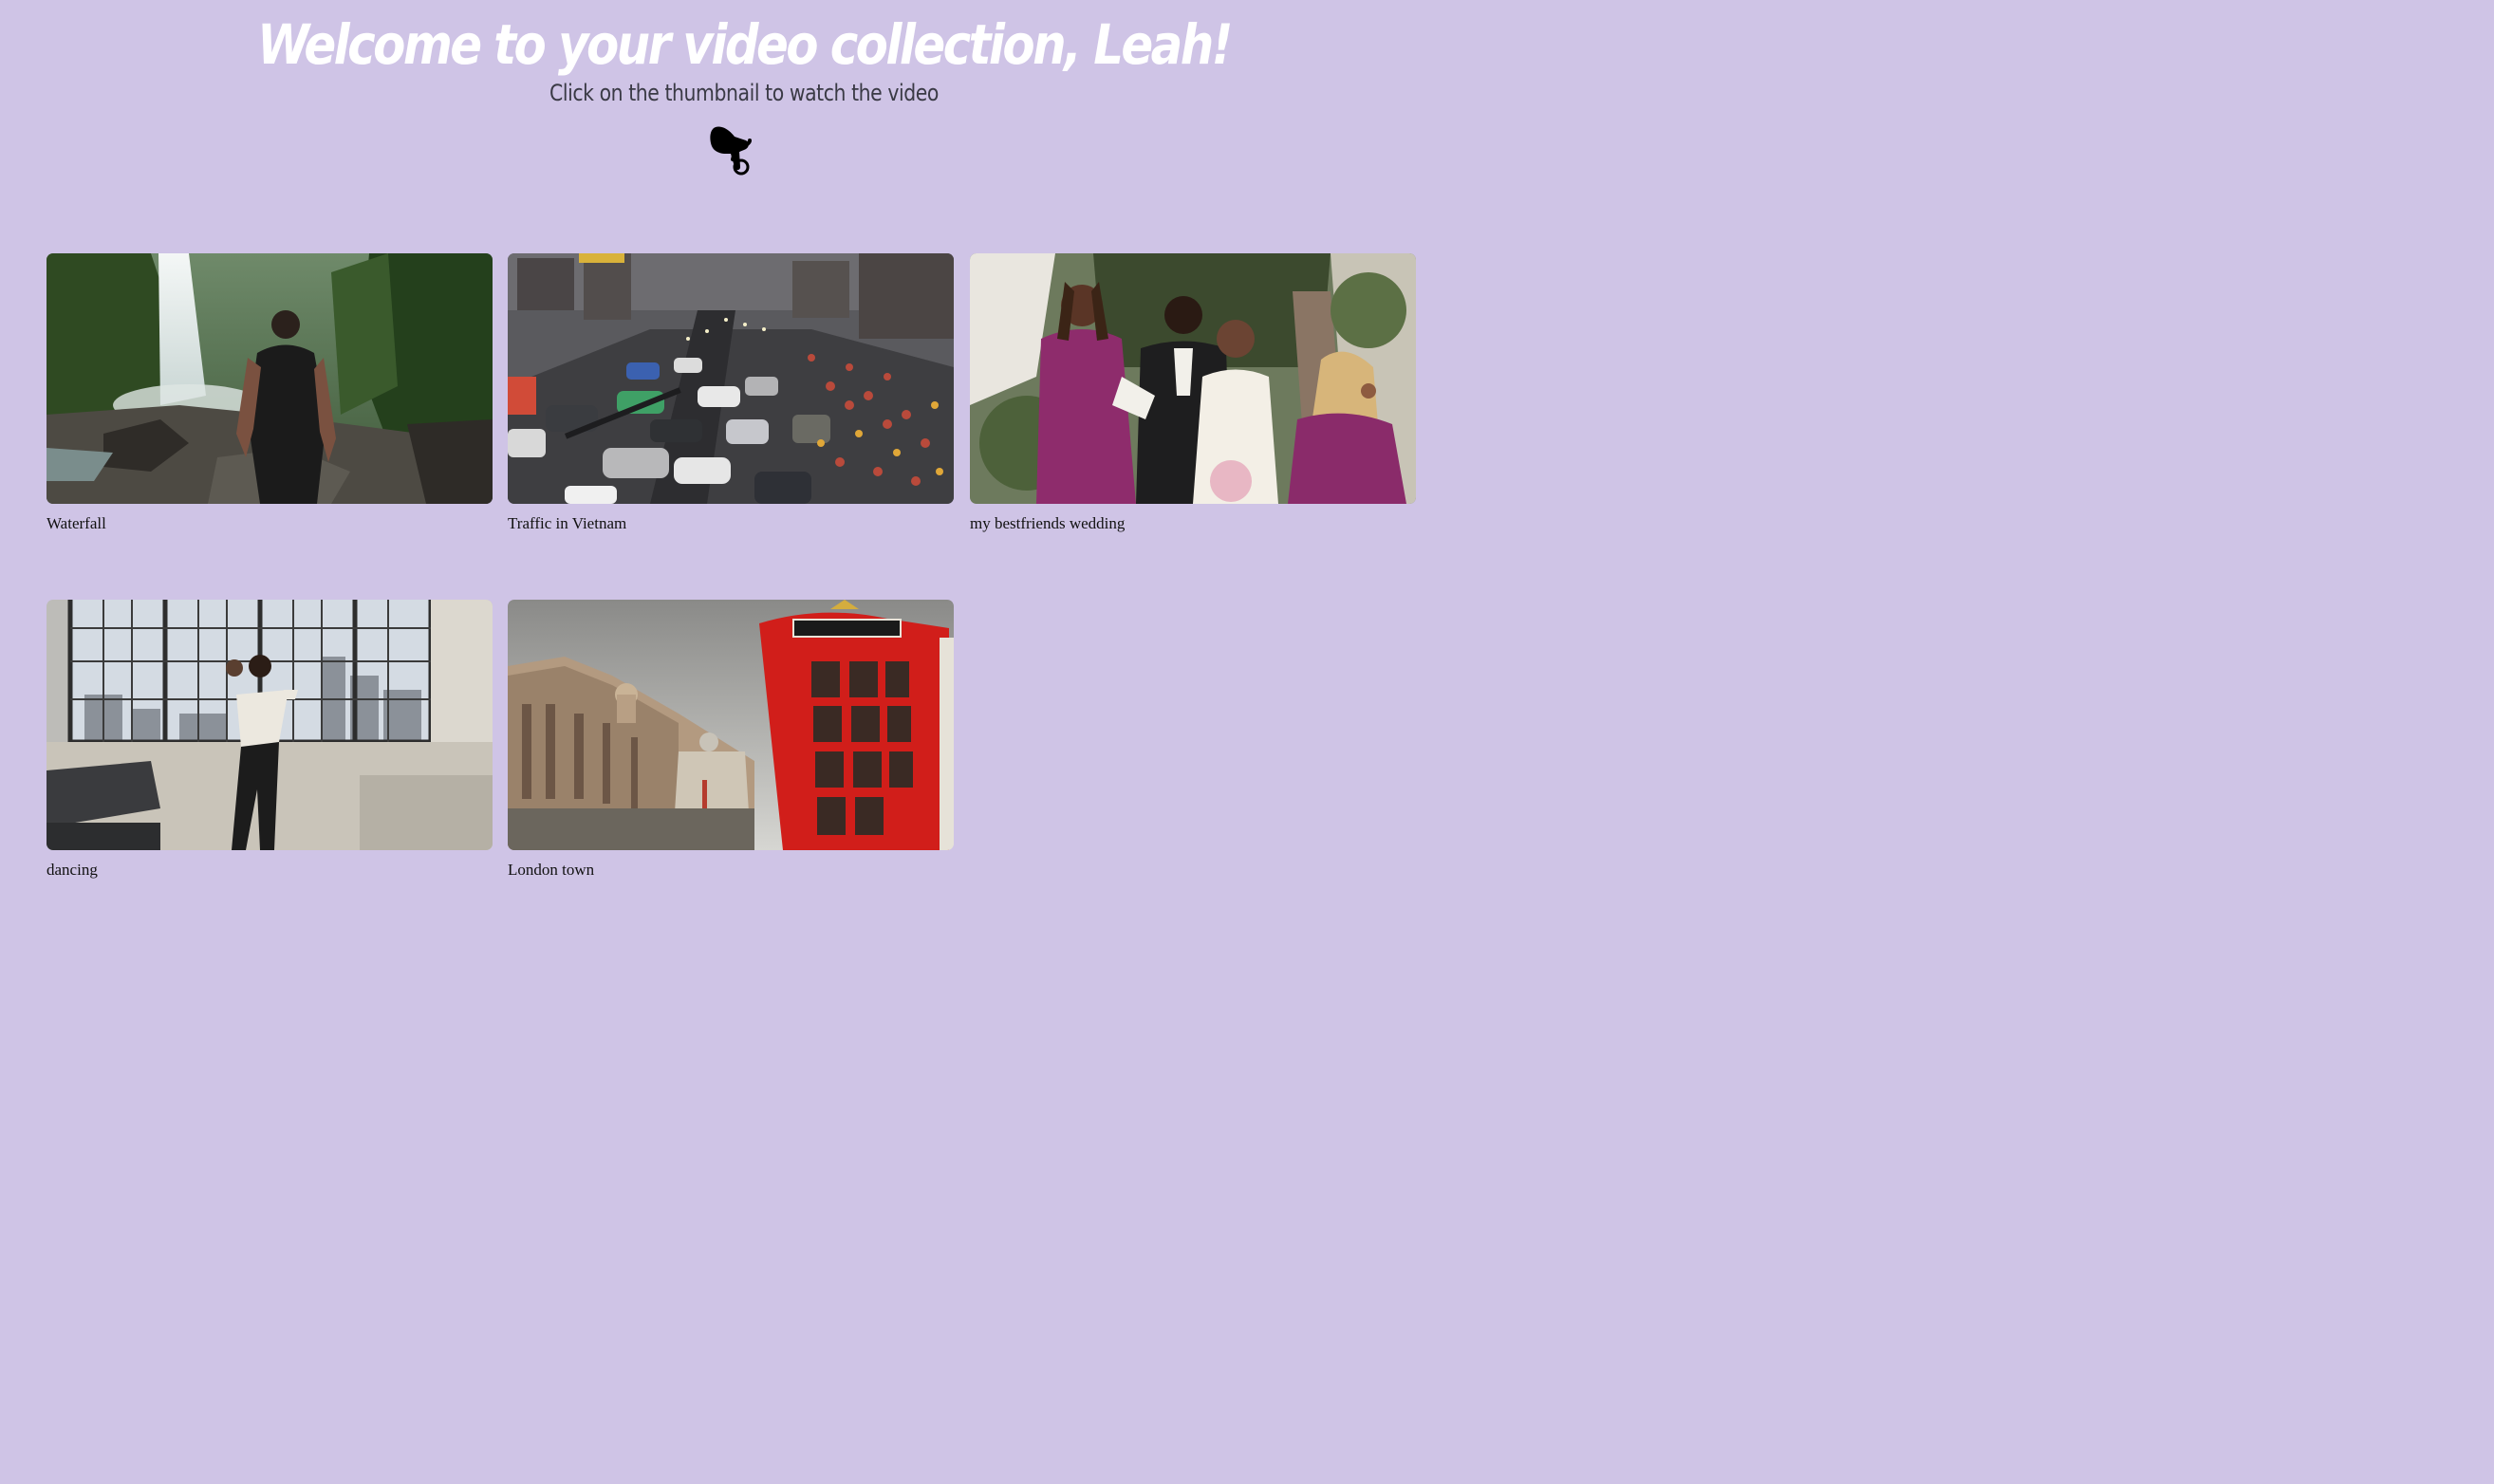 The height and width of the screenshot is (1484, 2494). What do you see at coordinates (731, 378) in the screenshot?
I see `traffic-thumbnail` at bounding box center [731, 378].